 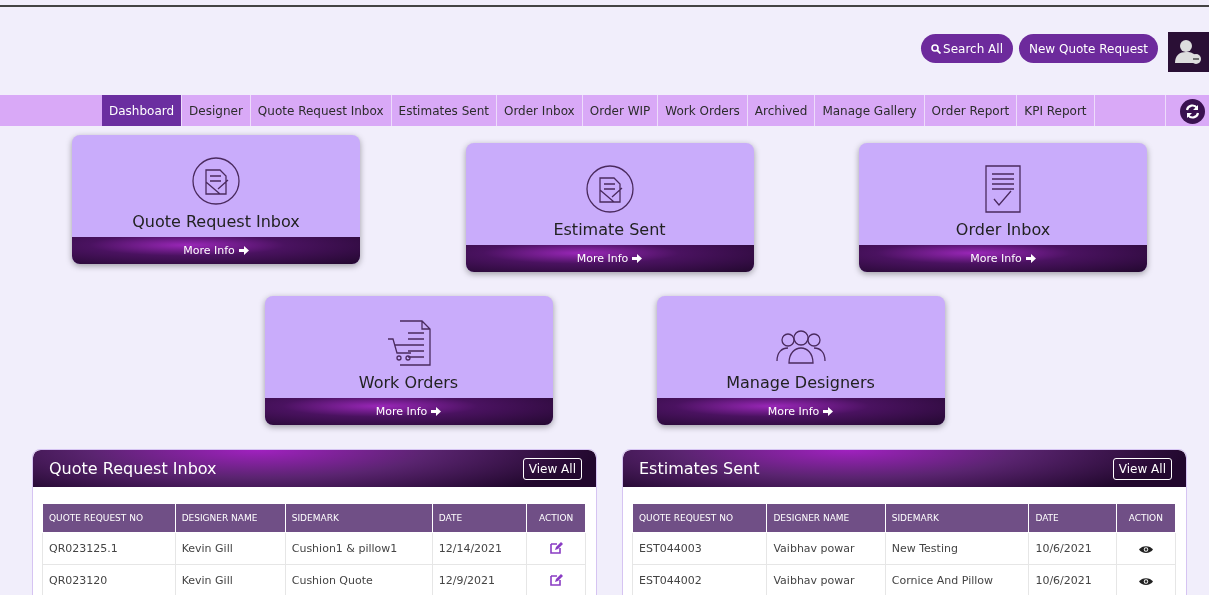 I want to click on card-title: Work Orders, so click(x=408, y=382).